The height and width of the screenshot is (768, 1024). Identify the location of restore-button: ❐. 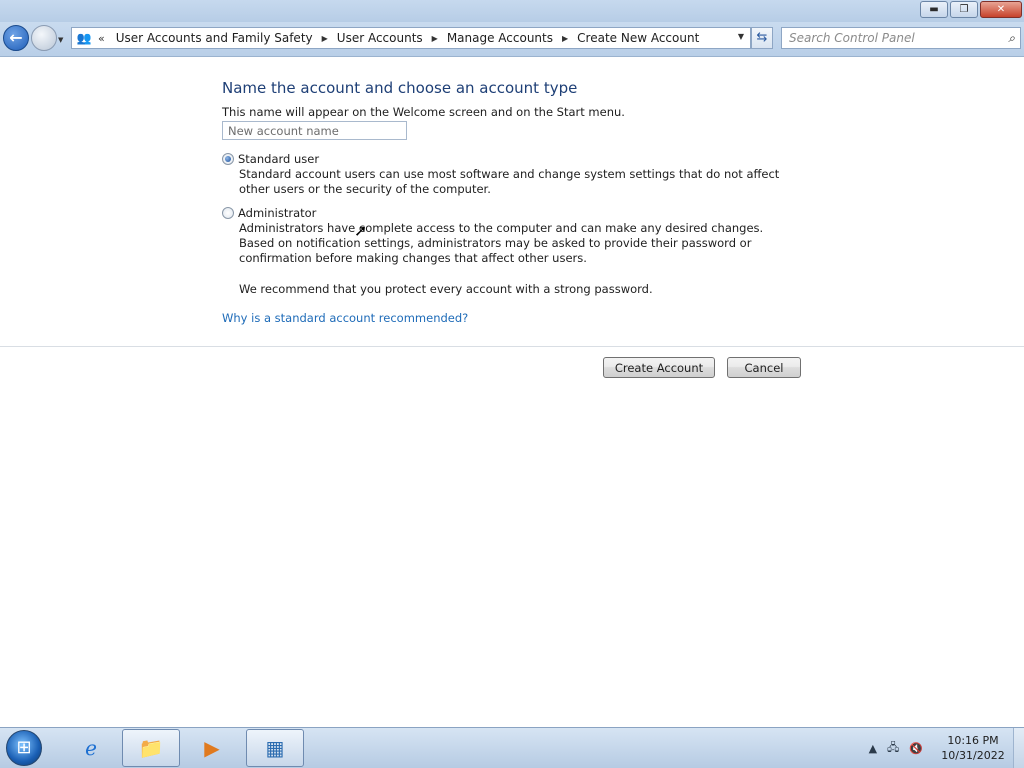
(964, 9).